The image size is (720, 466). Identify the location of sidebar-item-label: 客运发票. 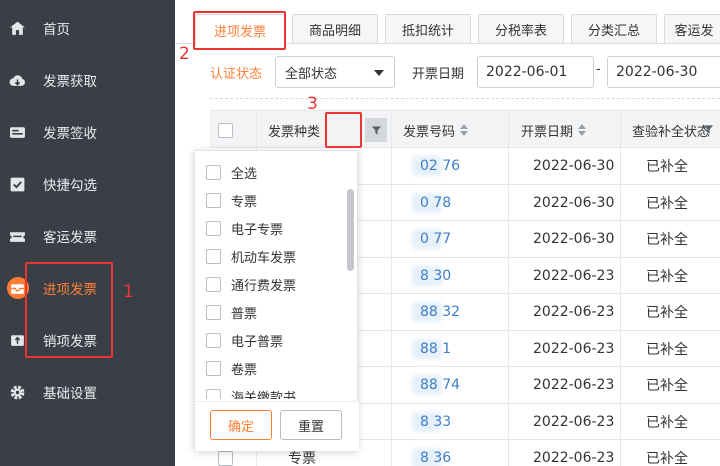
(70, 238).